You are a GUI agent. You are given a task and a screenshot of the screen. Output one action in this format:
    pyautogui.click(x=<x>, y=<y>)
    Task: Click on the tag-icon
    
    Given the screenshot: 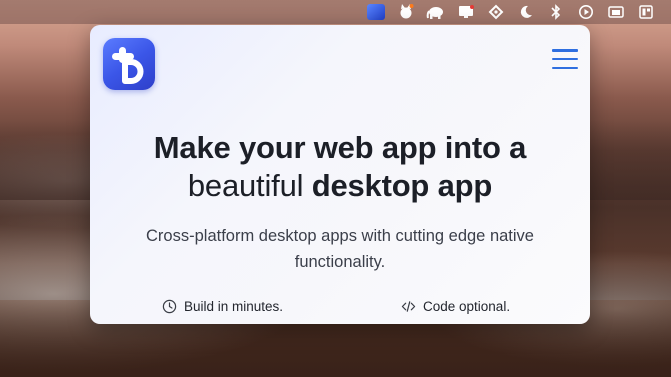 What is the action you would take?
    pyautogui.click(x=496, y=12)
    